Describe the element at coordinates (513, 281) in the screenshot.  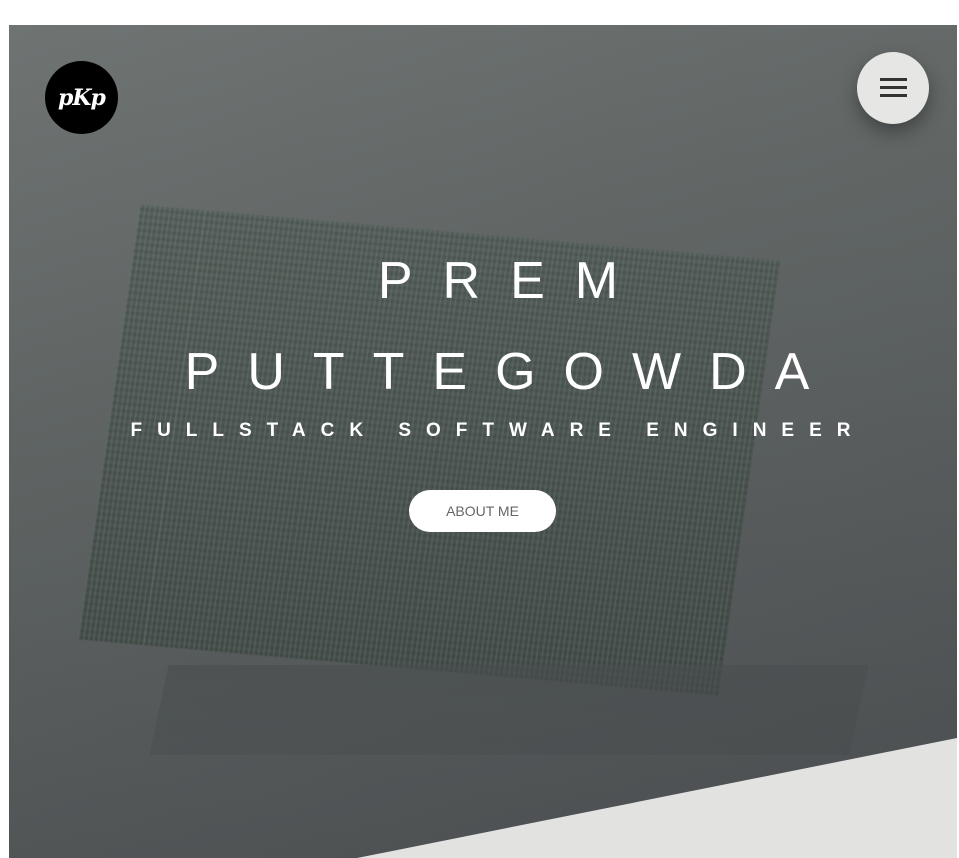
I see `hero-first-name: PREM` at that location.